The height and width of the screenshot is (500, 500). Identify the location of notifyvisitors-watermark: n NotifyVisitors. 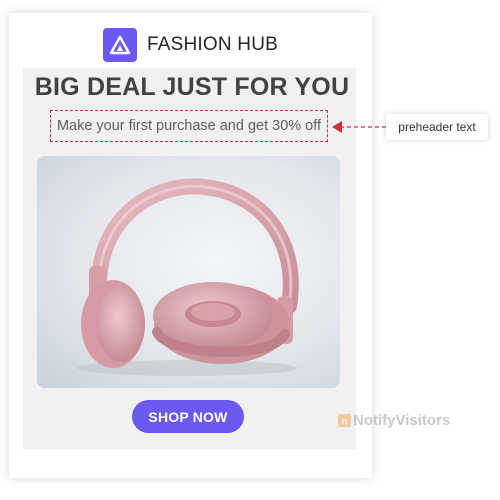
(394, 420).